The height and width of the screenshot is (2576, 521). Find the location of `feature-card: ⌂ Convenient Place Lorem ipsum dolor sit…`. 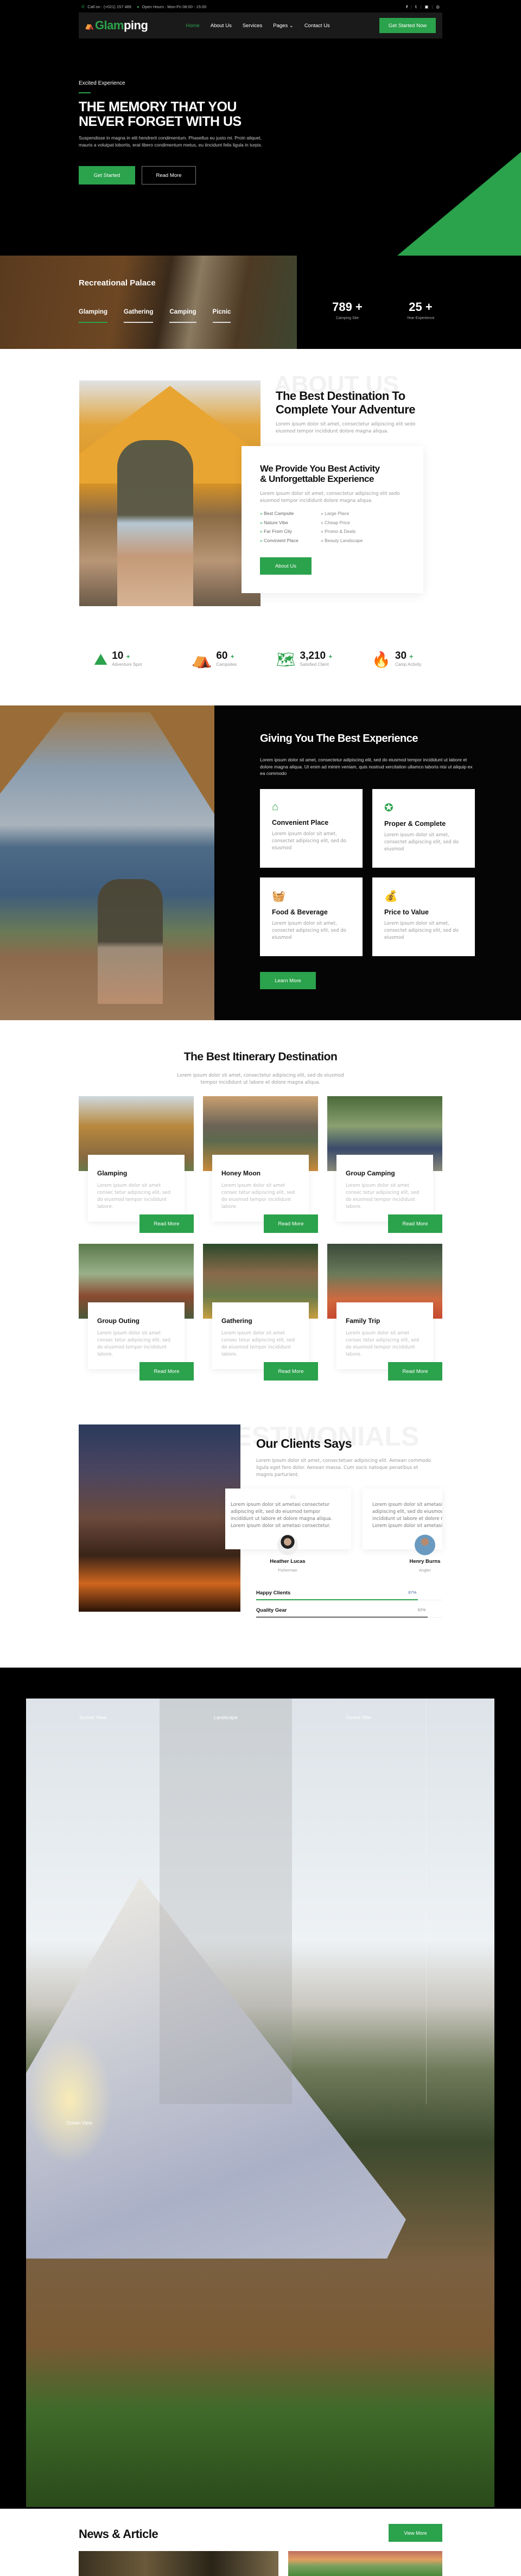

feature-card: ⌂ Convenient Place Lorem ipsum dolor sit… is located at coordinates (311, 828).